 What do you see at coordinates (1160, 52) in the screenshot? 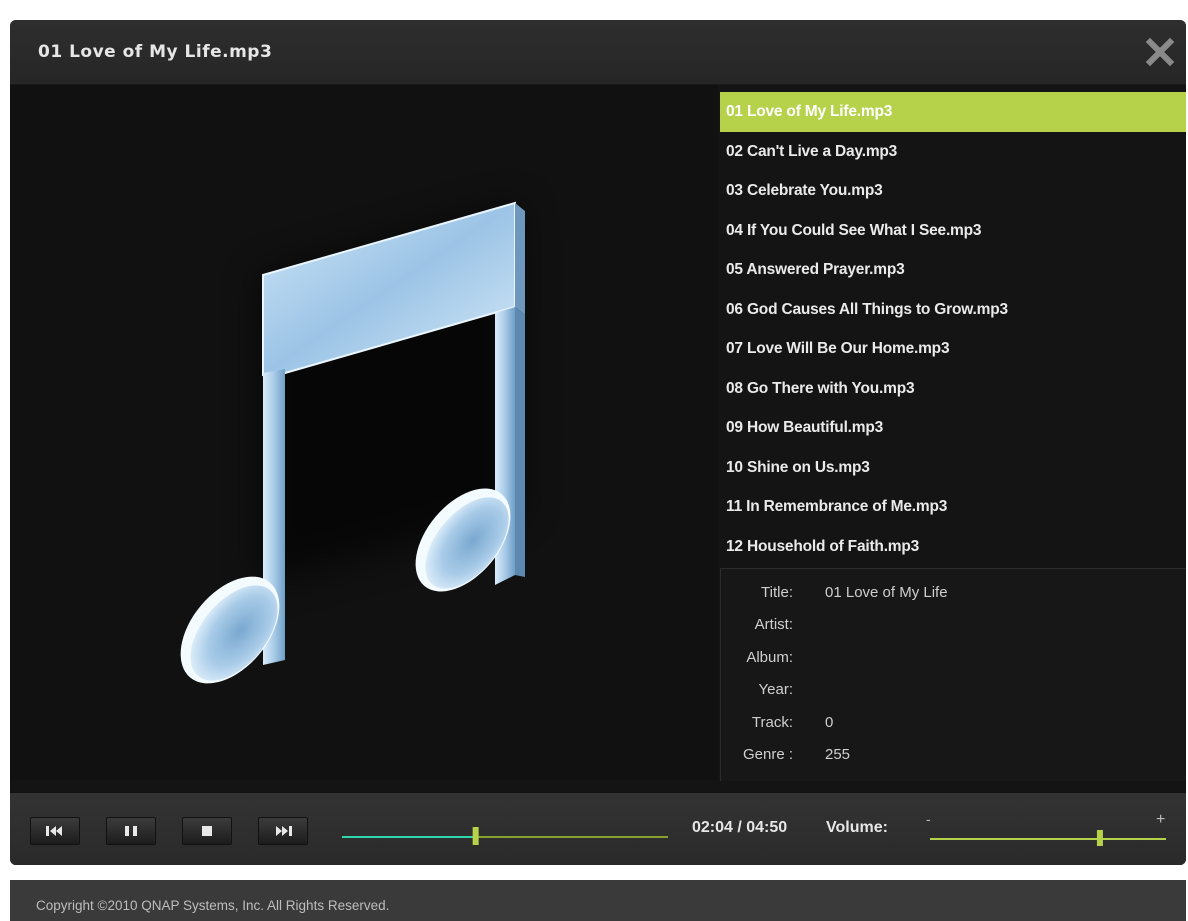
I see `close-icon` at bounding box center [1160, 52].